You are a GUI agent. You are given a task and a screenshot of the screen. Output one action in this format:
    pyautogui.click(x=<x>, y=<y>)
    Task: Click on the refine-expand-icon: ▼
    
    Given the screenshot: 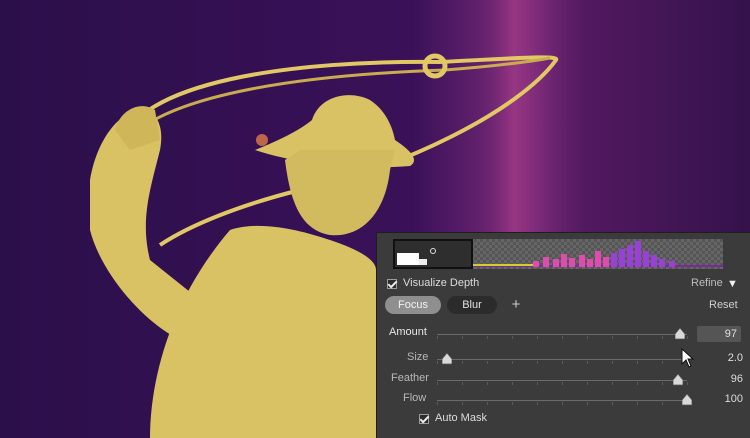 What is the action you would take?
    pyautogui.click(x=732, y=284)
    